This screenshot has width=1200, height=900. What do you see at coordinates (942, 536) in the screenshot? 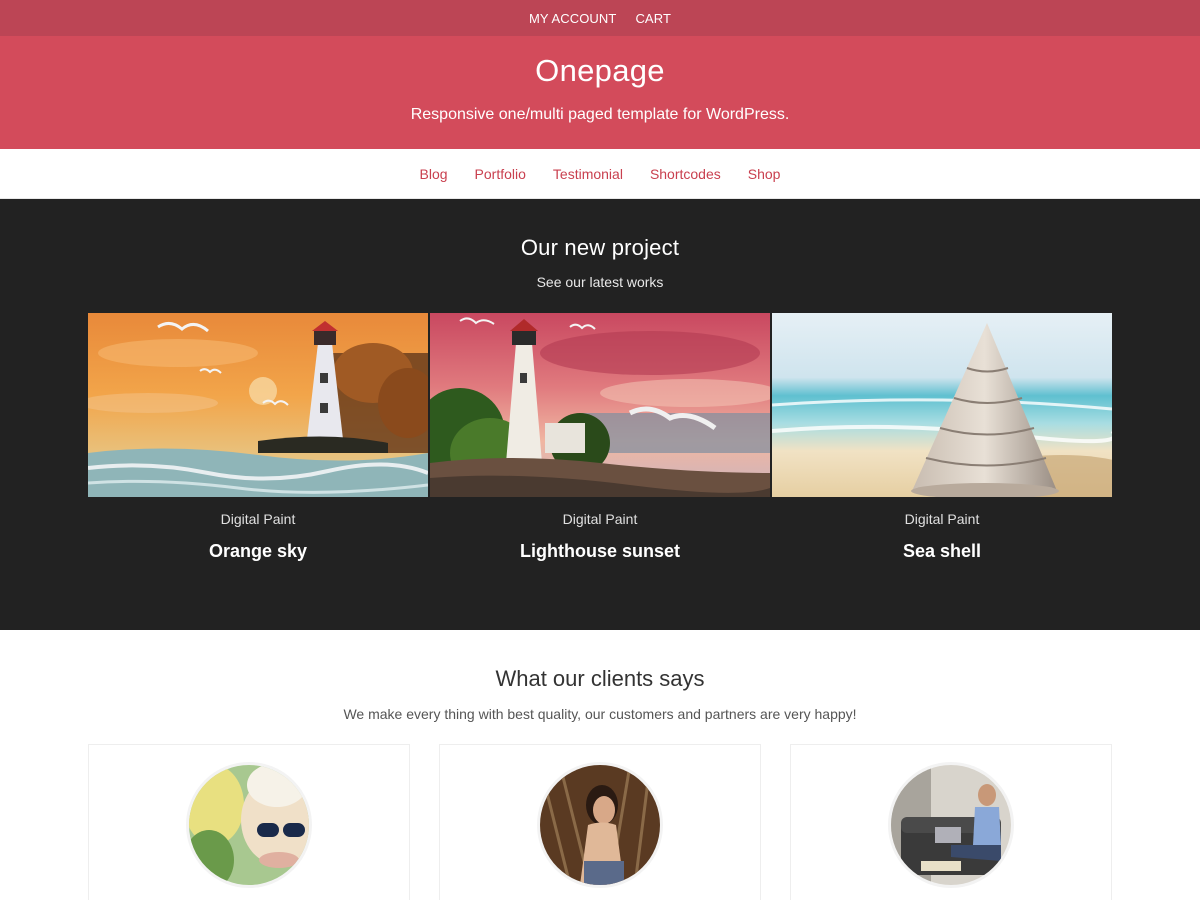
I see `project-caption: Digital Paint Sea shell` at bounding box center [942, 536].